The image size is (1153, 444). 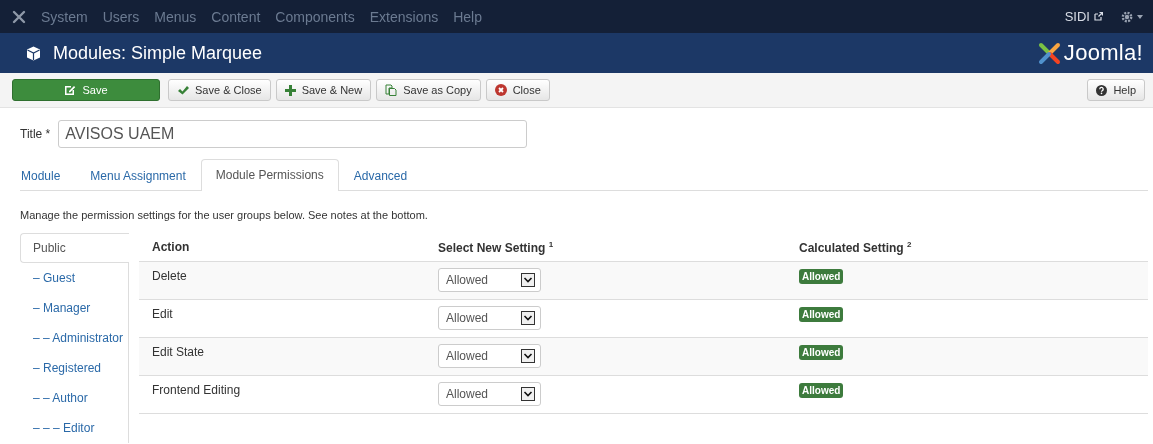 I want to click on action-cell: Edit State, so click(x=282, y=356).